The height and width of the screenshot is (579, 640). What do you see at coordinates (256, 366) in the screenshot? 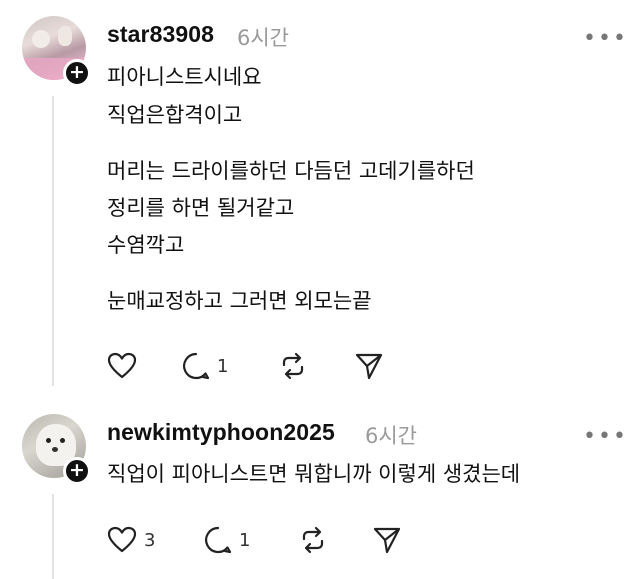
I see `action-bar: 1` at bounding box center [256, 366].